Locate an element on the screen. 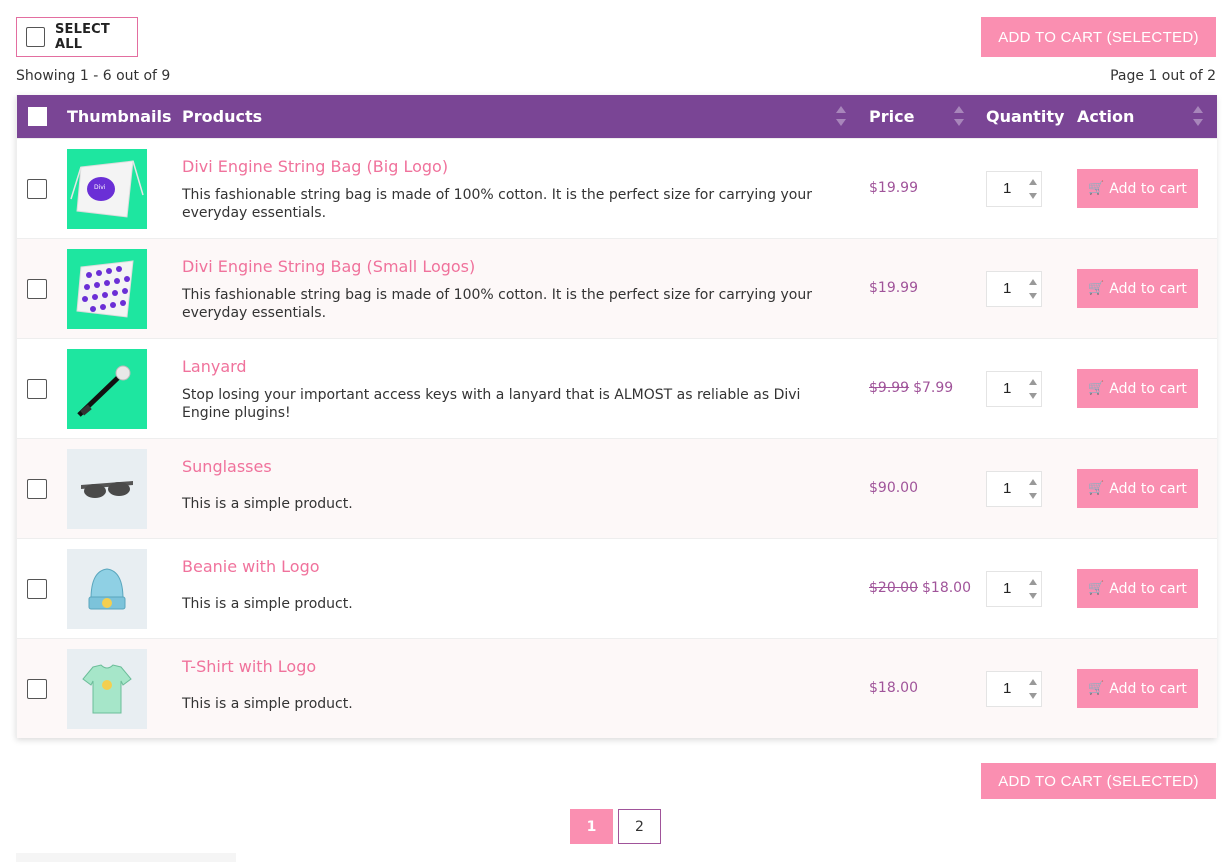  select-all-label: SELECT ALL is located at coordinates (82, 37).